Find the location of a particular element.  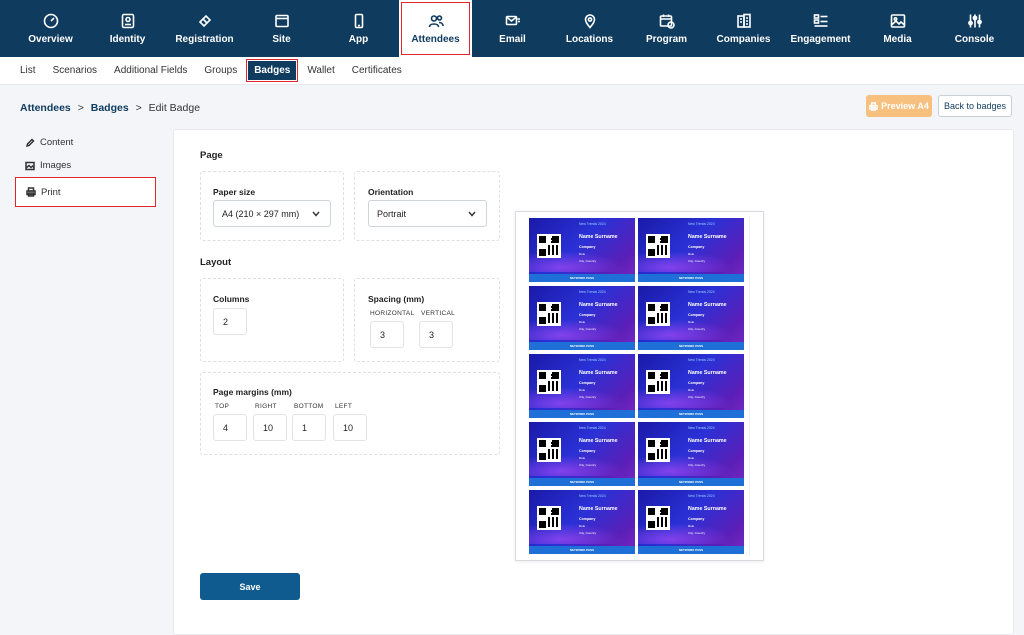

horizontal-spacing-input: 3 is located at coordinates (387, 334).